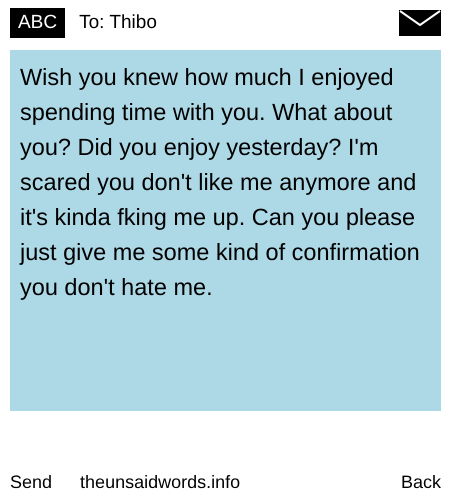  I want to click on envelope-icon, so click(420, 23).